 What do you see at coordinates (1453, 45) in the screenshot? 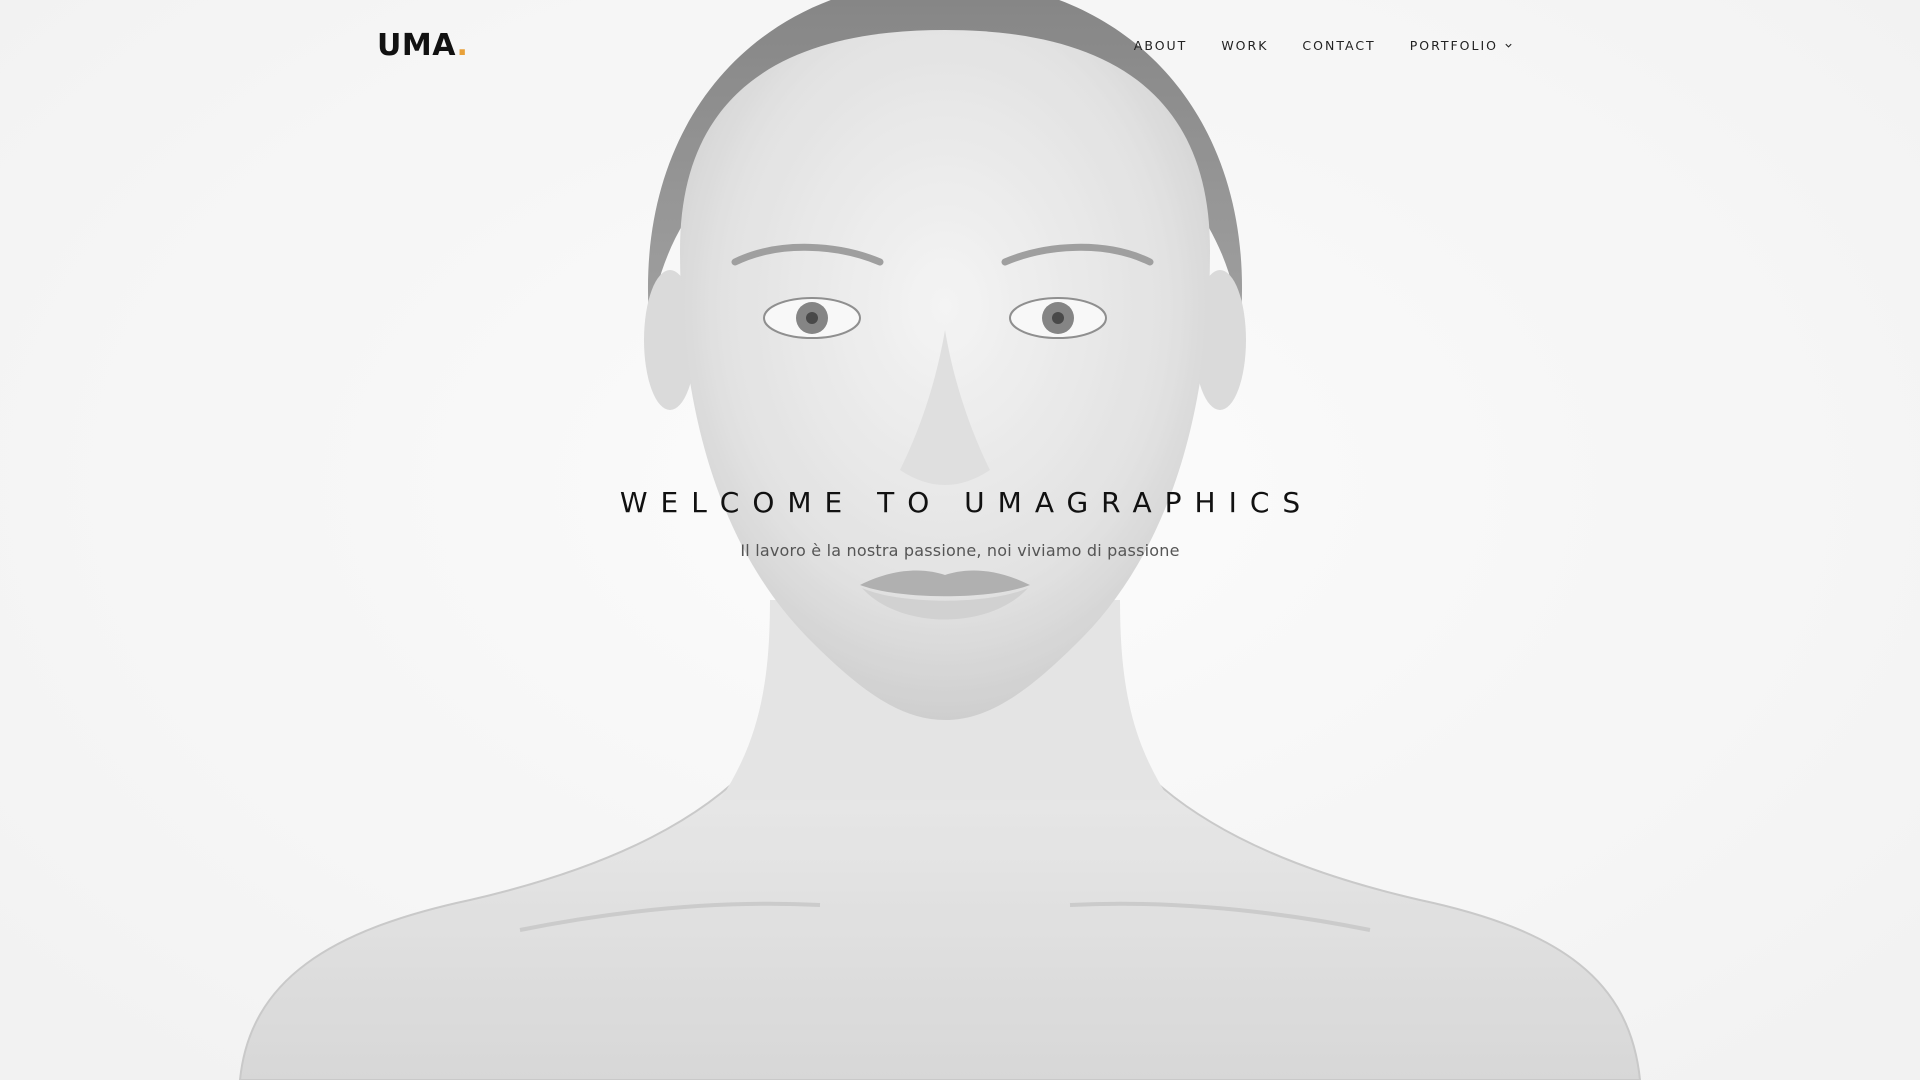
I see `nav-portfolio-label: PORTFOLIO` at bounding box center [1453, 45].